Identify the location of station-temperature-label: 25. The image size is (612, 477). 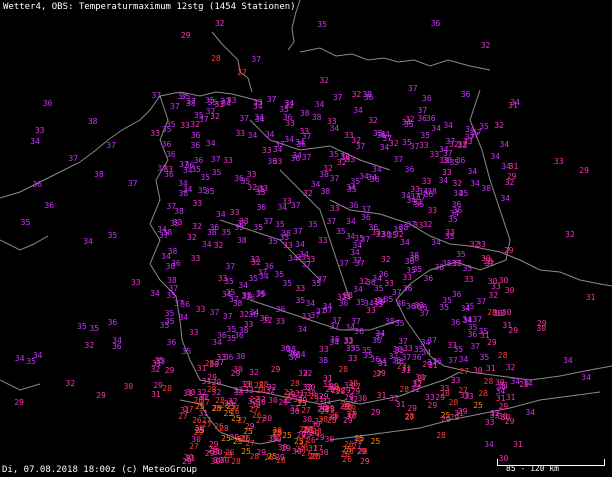
(236, 418).